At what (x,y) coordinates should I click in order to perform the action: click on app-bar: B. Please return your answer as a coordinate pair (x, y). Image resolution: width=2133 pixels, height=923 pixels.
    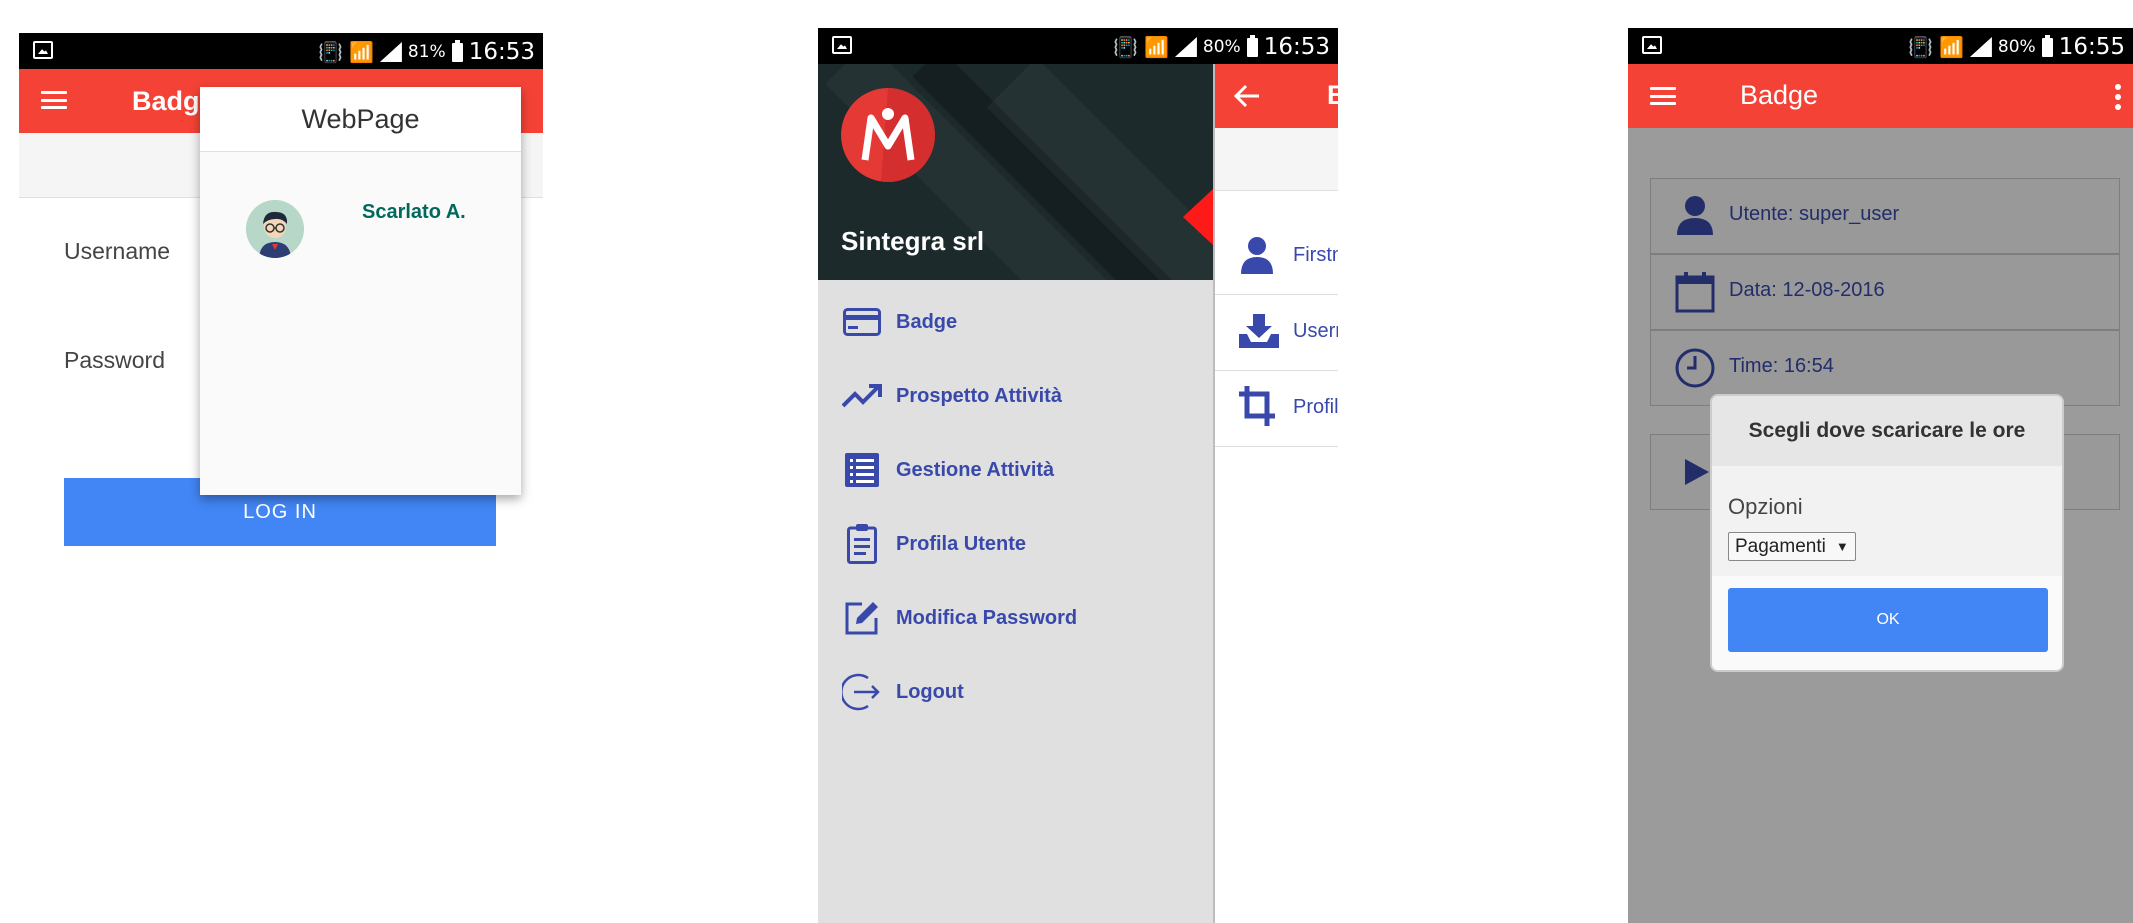
    Looking at the image, I should click on (1276, 96).